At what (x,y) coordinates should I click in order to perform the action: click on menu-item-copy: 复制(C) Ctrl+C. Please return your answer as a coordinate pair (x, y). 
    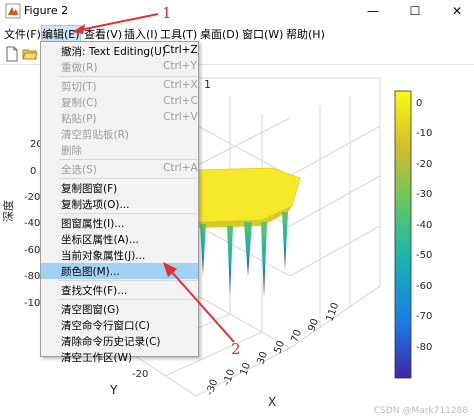
    Looking at the image, I should click on (119, 102).